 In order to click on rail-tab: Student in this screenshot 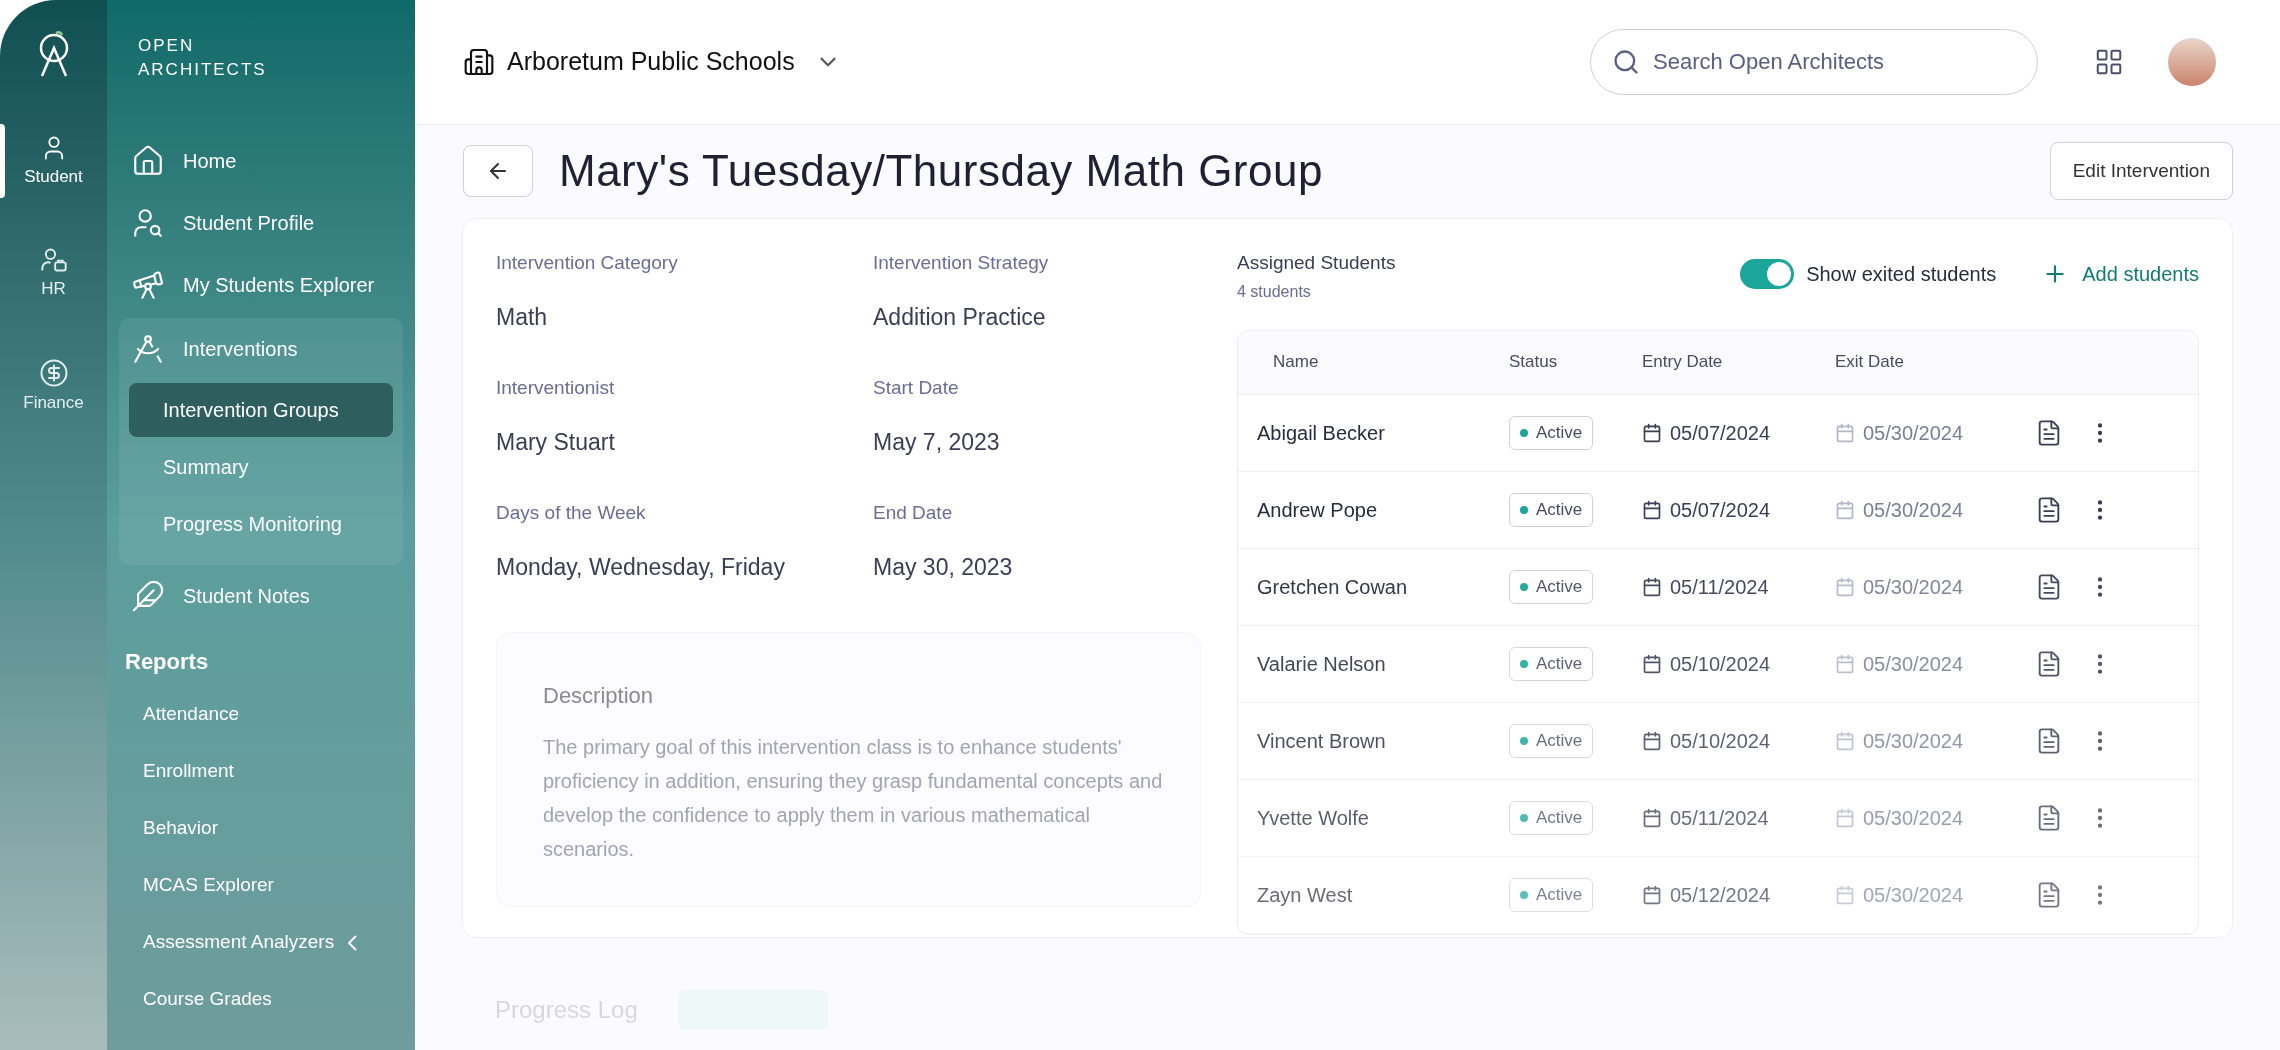, I will do `click(53, 161)`.